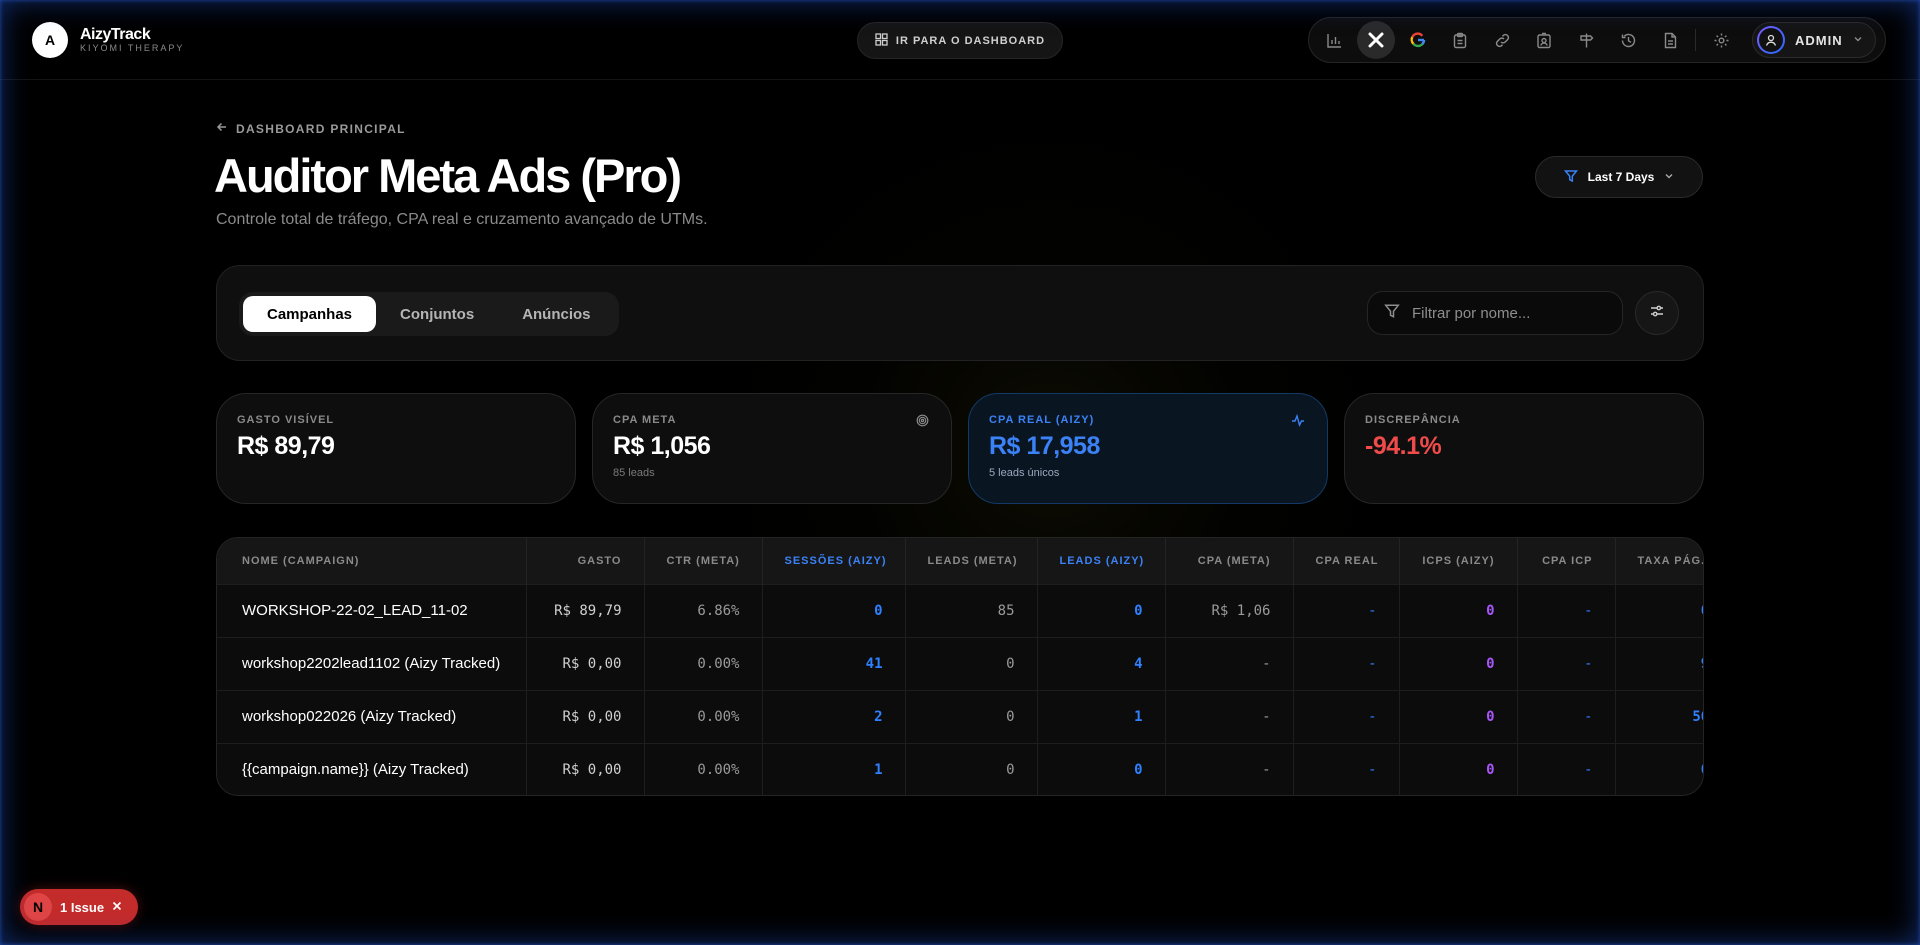  I want to click on close-icon, so click(117, 907).